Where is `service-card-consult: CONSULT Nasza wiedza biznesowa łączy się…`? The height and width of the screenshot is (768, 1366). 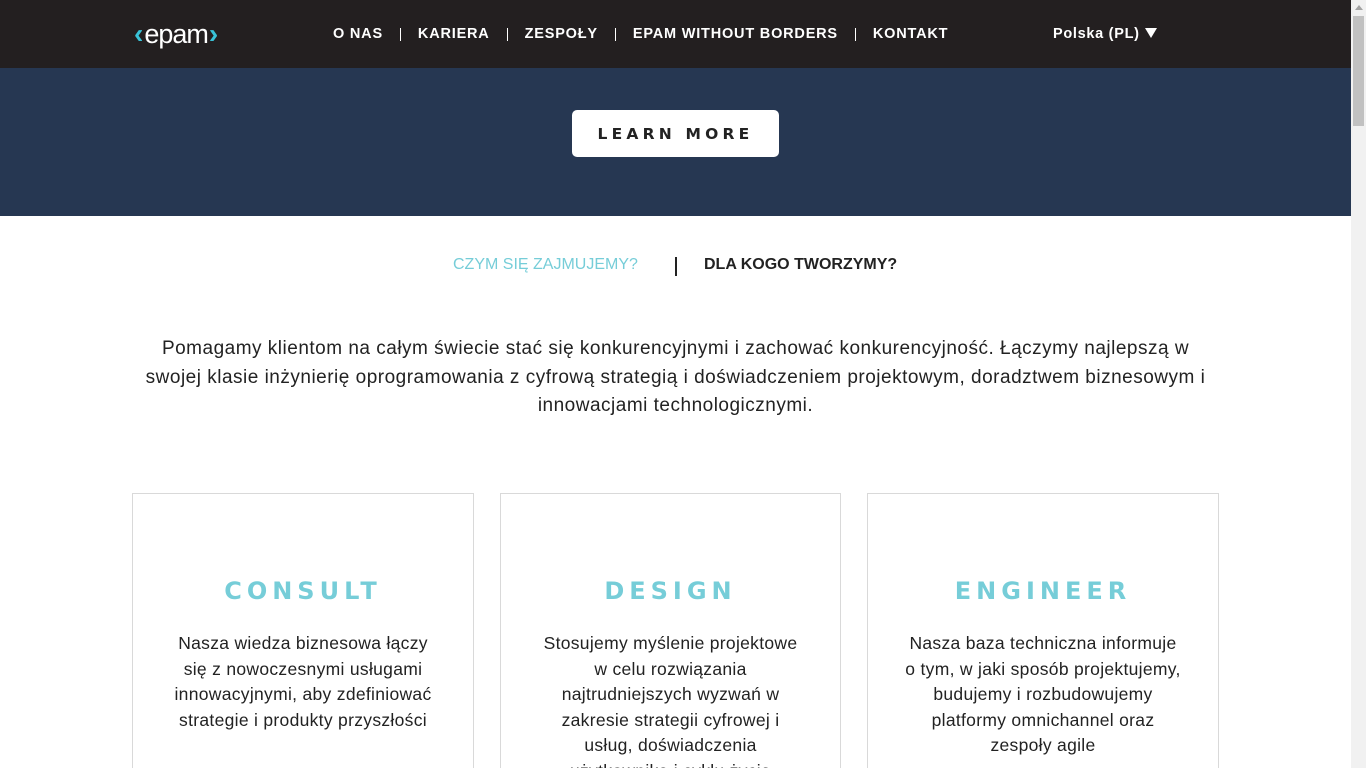
service-card-consult: CONSULT Nasza wiedza biznesowa łączy się… is located at coordinates (303, 630).